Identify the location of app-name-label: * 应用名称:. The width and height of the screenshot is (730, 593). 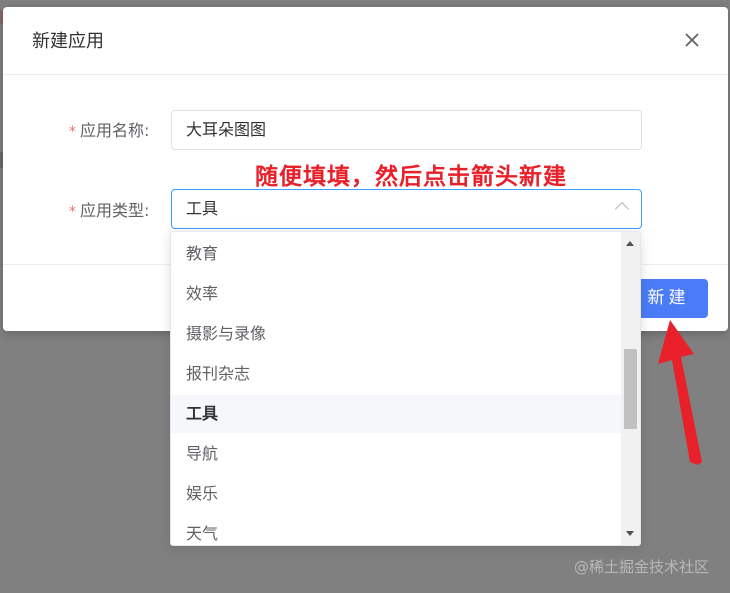
(109, 131).